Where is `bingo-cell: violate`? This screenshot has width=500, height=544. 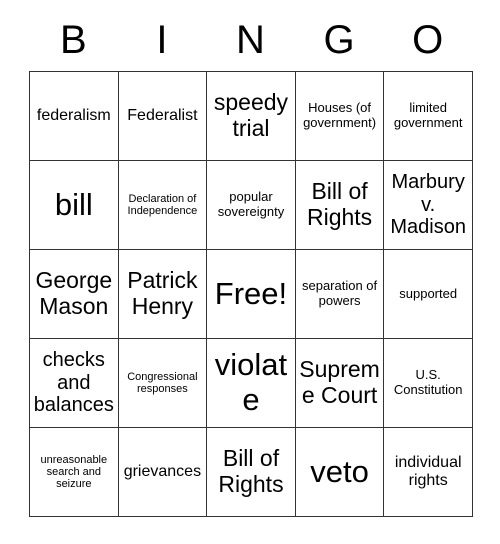 bingo-cell: violate is located at coordinates (251, 383).